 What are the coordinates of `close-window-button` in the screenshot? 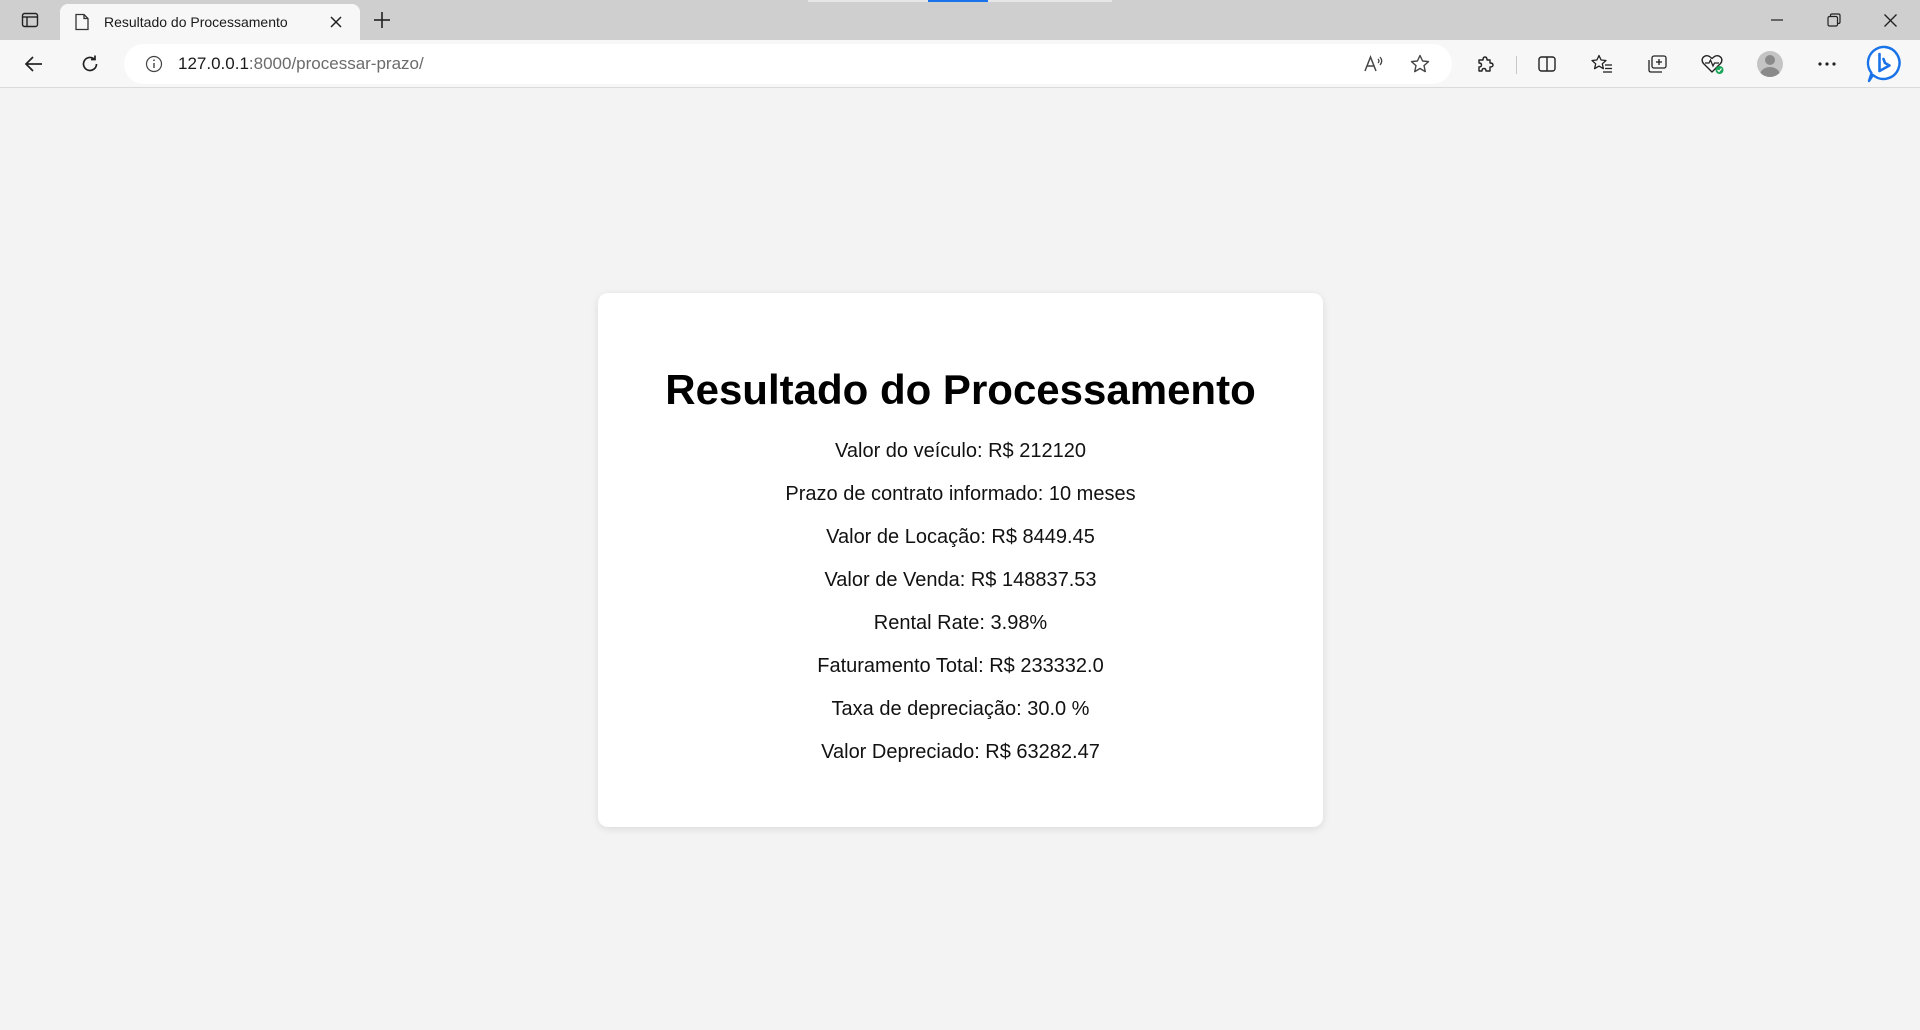 It's located at (1890, 20).